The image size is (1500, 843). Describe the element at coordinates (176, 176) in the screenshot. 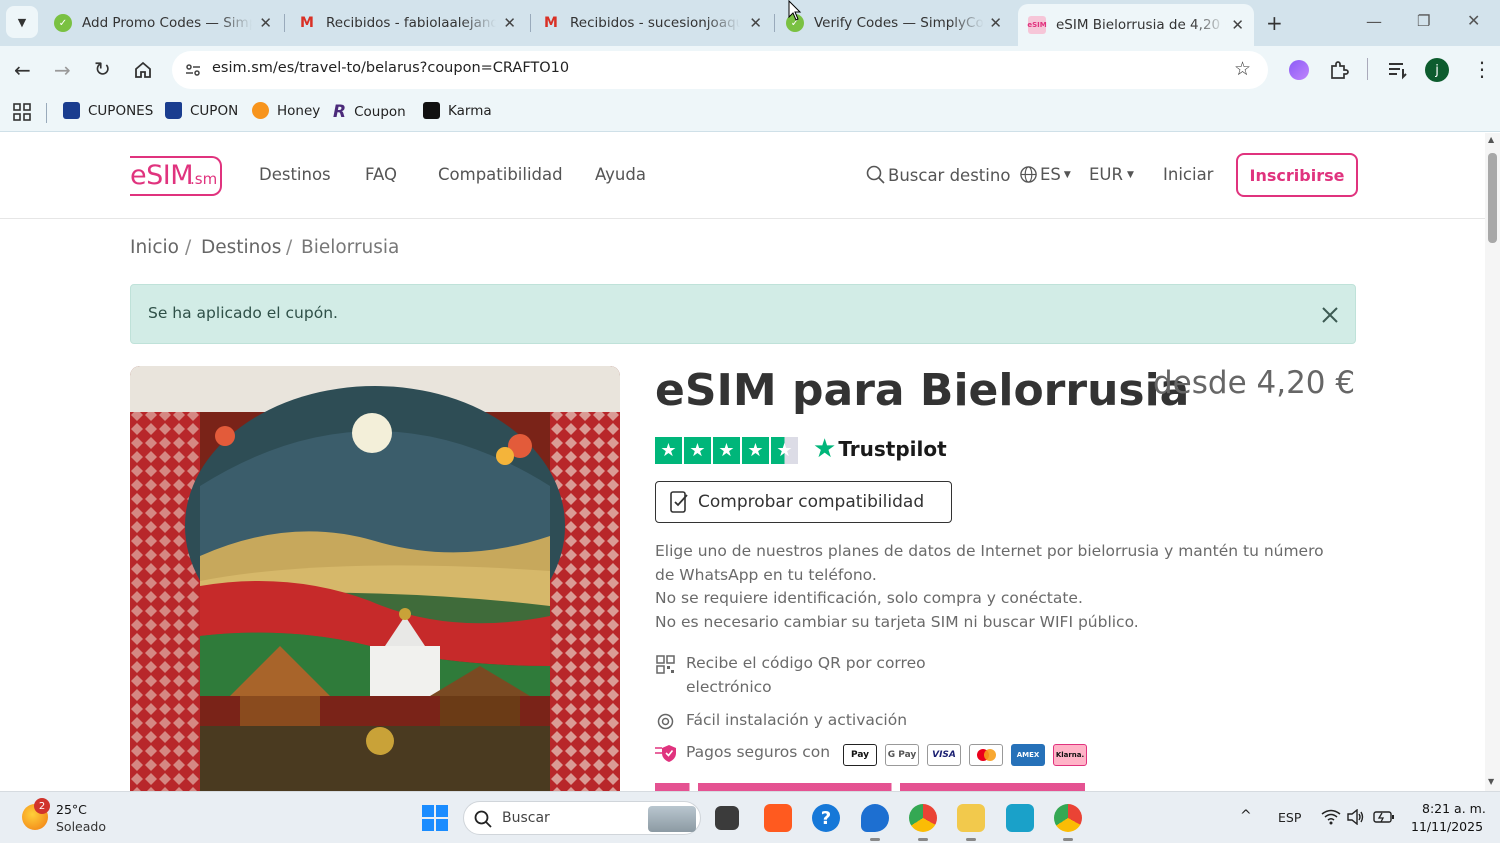

I see `site-logo: eSIM .sm` at that location.